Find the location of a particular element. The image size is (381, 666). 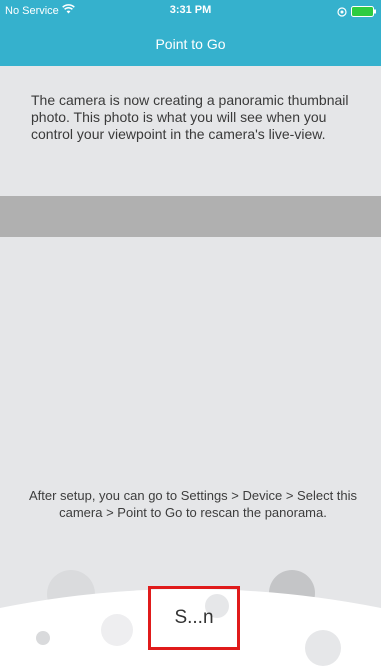

battery-icon is located at coordinates (364, 13).